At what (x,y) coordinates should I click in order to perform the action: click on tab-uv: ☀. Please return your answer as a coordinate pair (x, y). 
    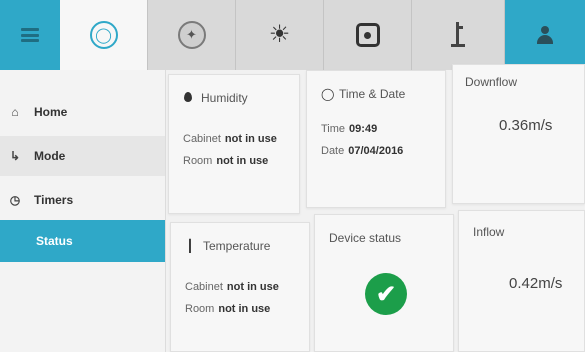
    Looking at the image, I should click on (280, 35).